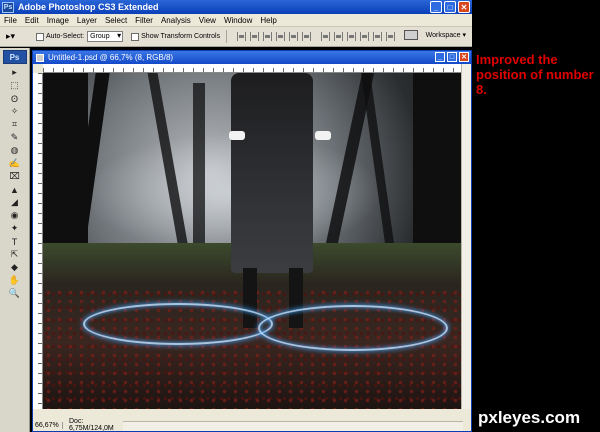 Image resolution: width=600 pixels, height=432 pixels. I want to click on menu-image: Image, so click(58, 20).